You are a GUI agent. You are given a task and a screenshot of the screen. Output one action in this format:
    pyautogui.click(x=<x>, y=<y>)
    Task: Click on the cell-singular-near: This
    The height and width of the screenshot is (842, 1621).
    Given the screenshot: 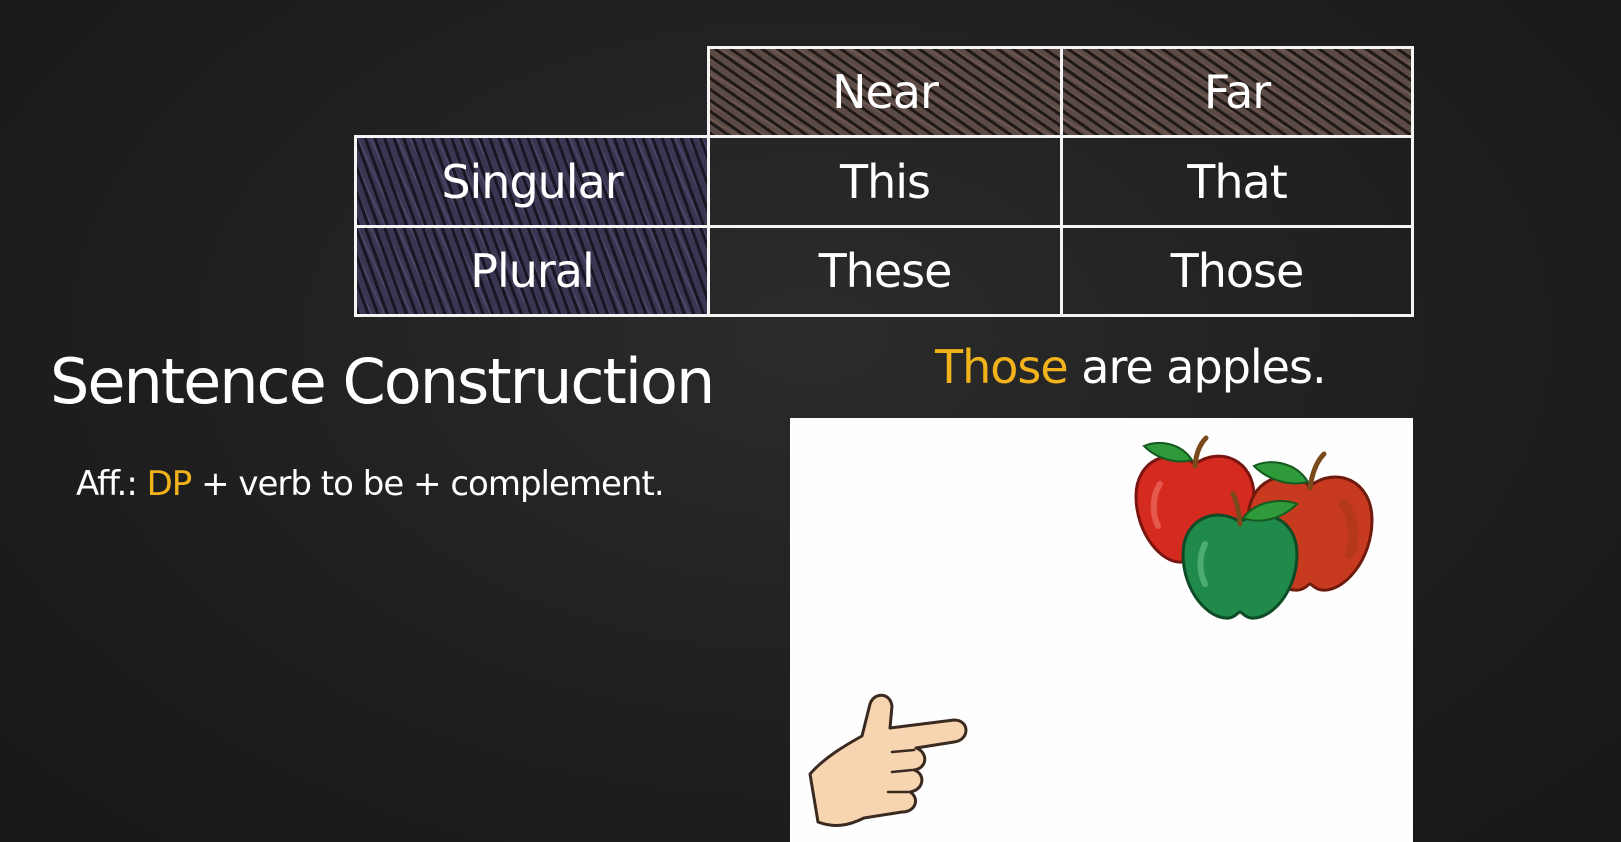 What is the action you would take?
    pyautogui.click(x=885, y=181)
    